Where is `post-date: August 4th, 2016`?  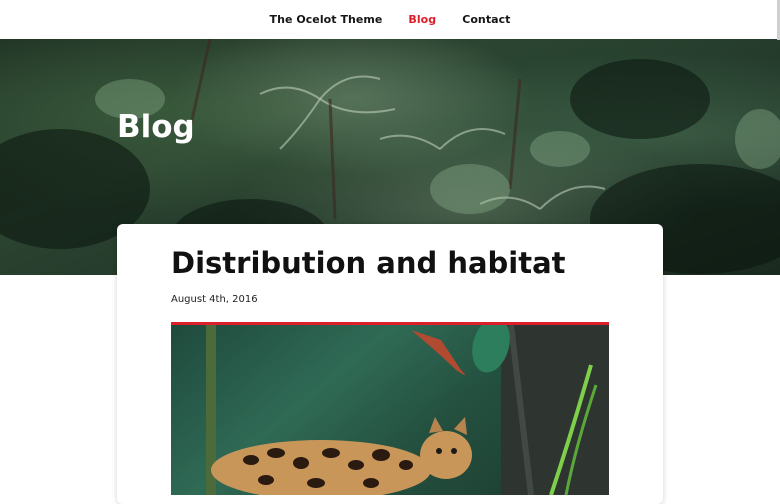 post-date: August 4th, 2016 is located at coordinates (214, 299).